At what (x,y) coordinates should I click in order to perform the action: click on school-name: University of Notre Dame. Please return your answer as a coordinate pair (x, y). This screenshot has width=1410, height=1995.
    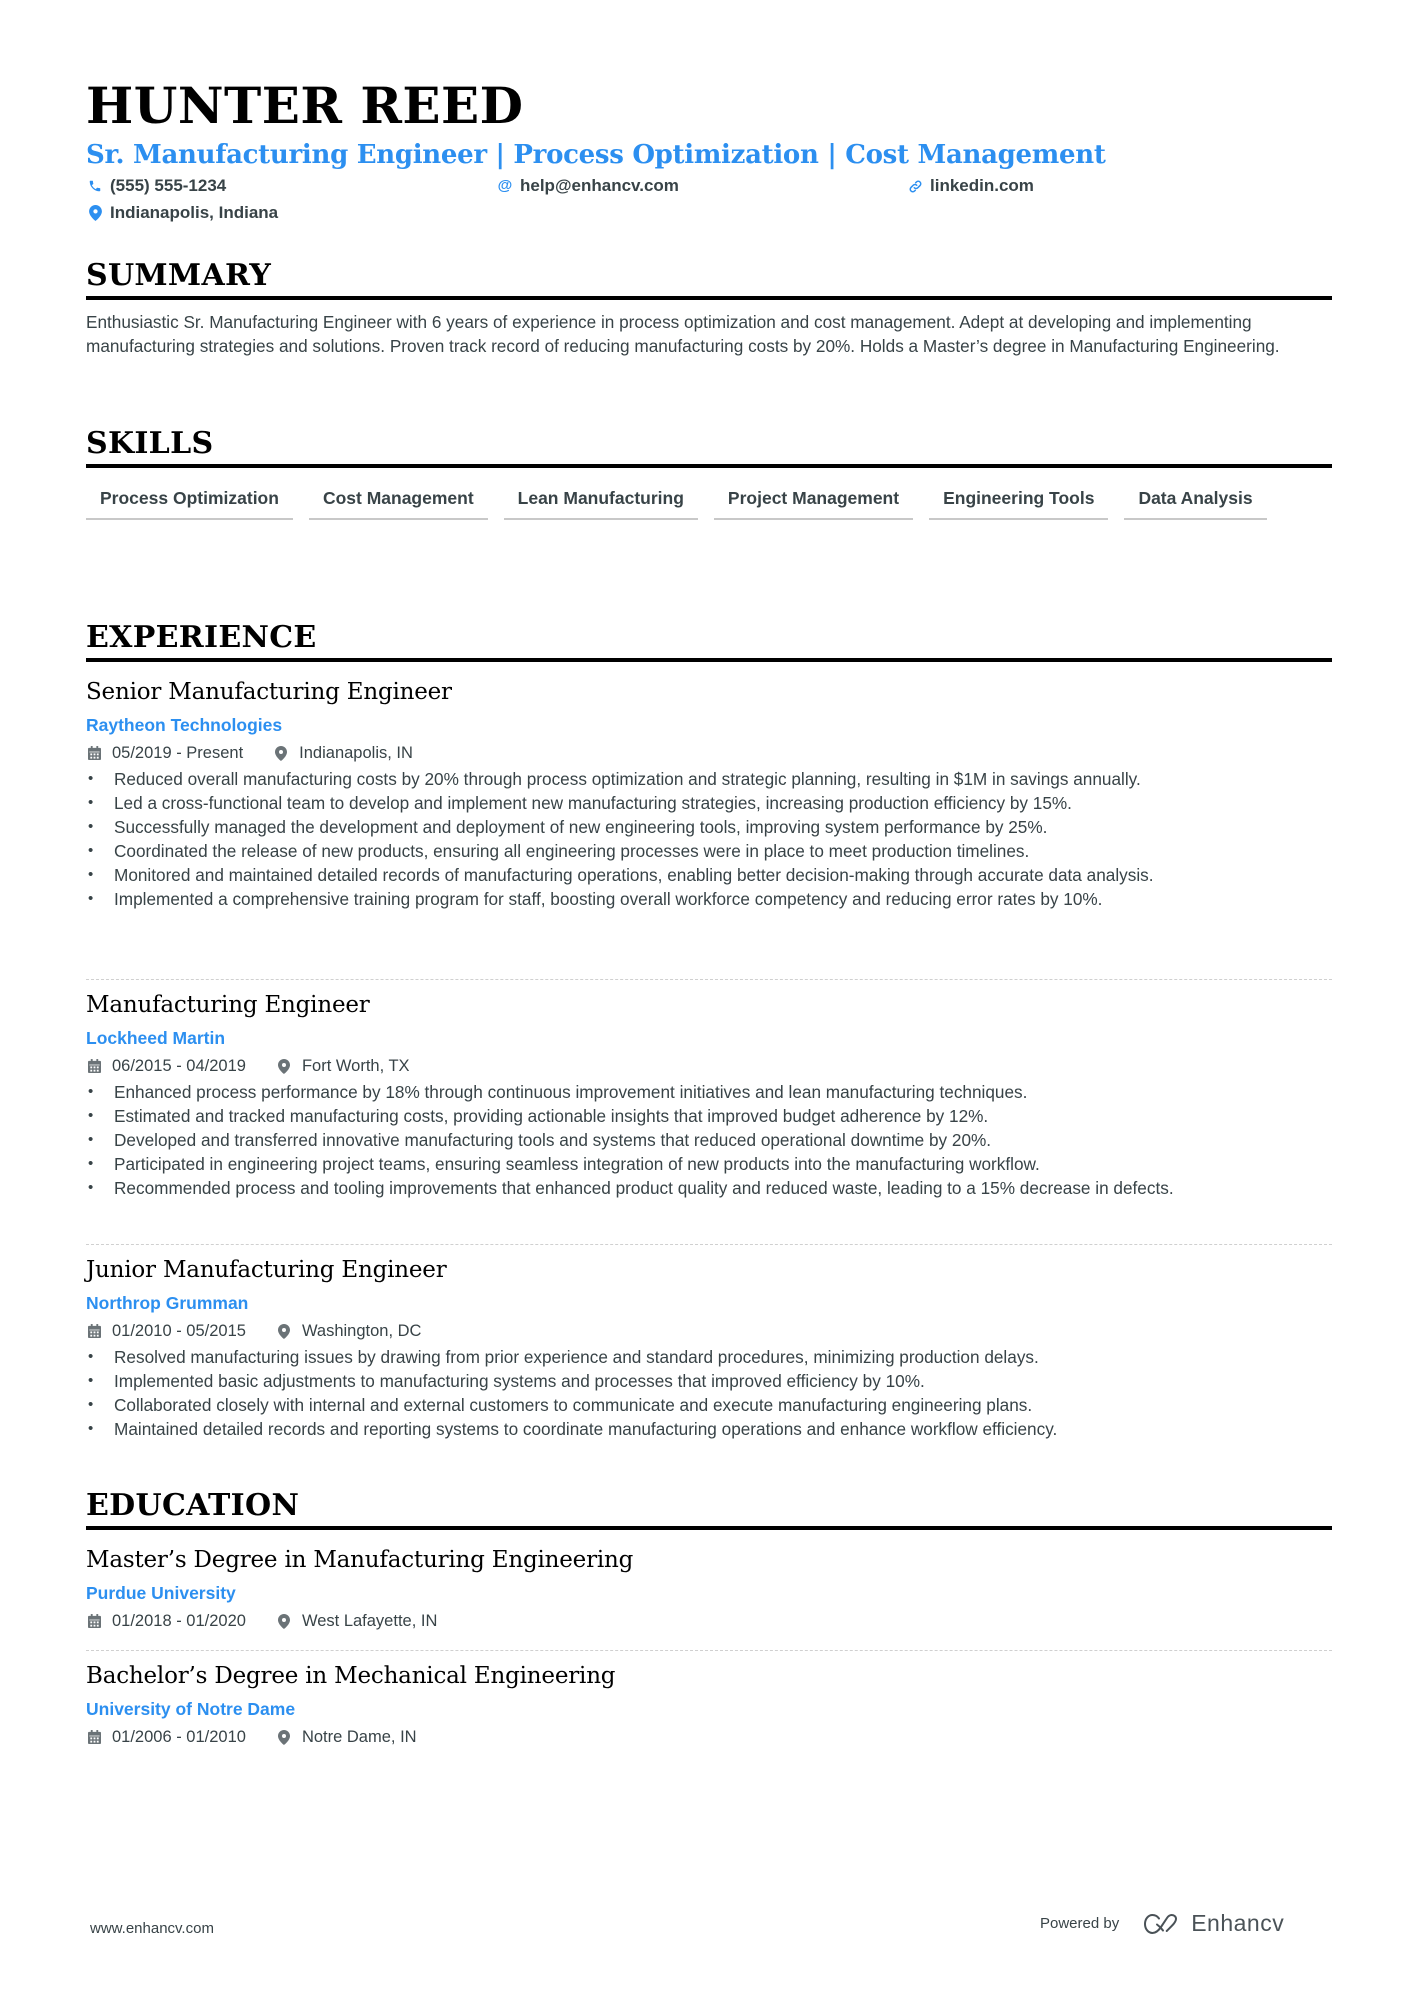
    Looking at the image, I should click on (709, 1709).